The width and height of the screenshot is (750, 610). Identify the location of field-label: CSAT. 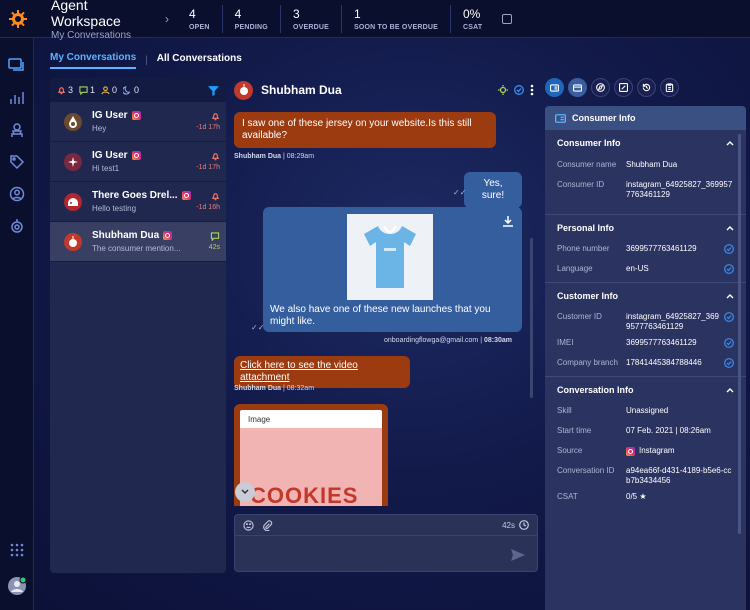
(567, 496).